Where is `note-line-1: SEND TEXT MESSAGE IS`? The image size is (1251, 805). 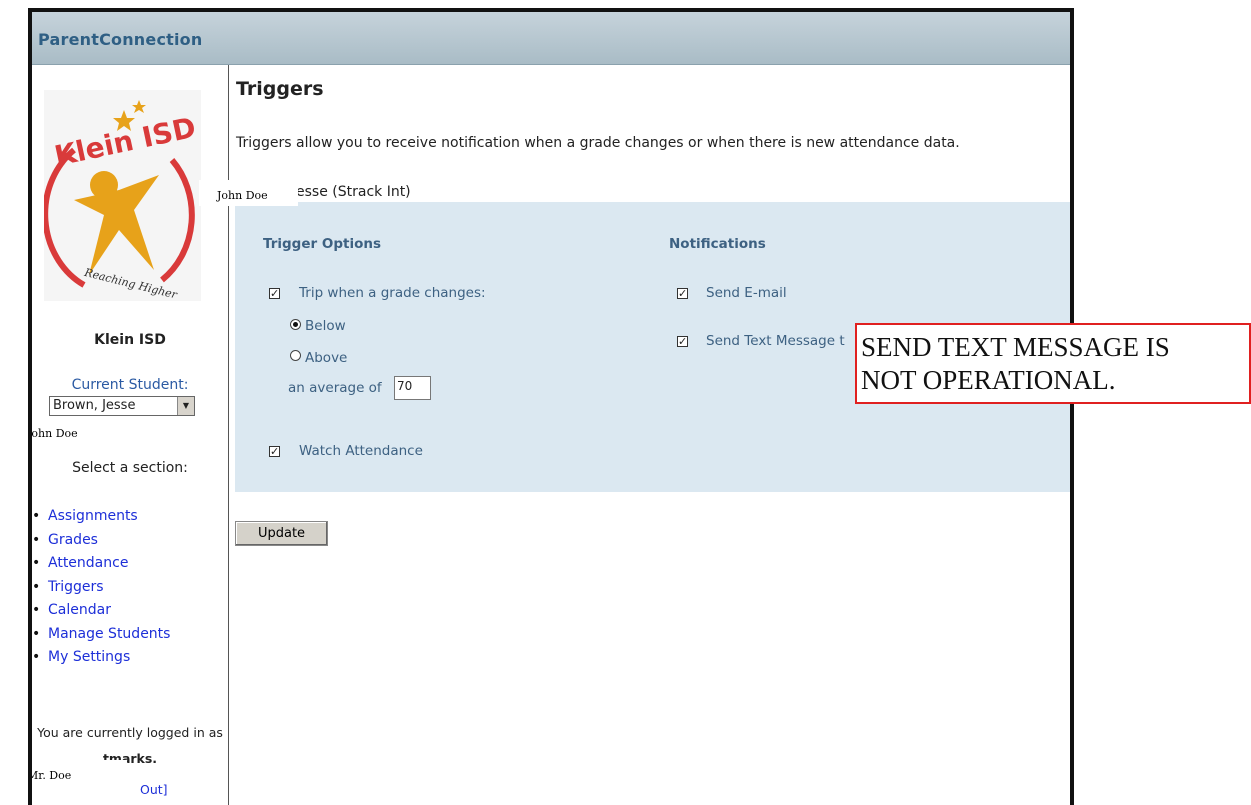 note-line-1: SEND TEXT MESSAGE IS is located at coordinates (1015, 347).